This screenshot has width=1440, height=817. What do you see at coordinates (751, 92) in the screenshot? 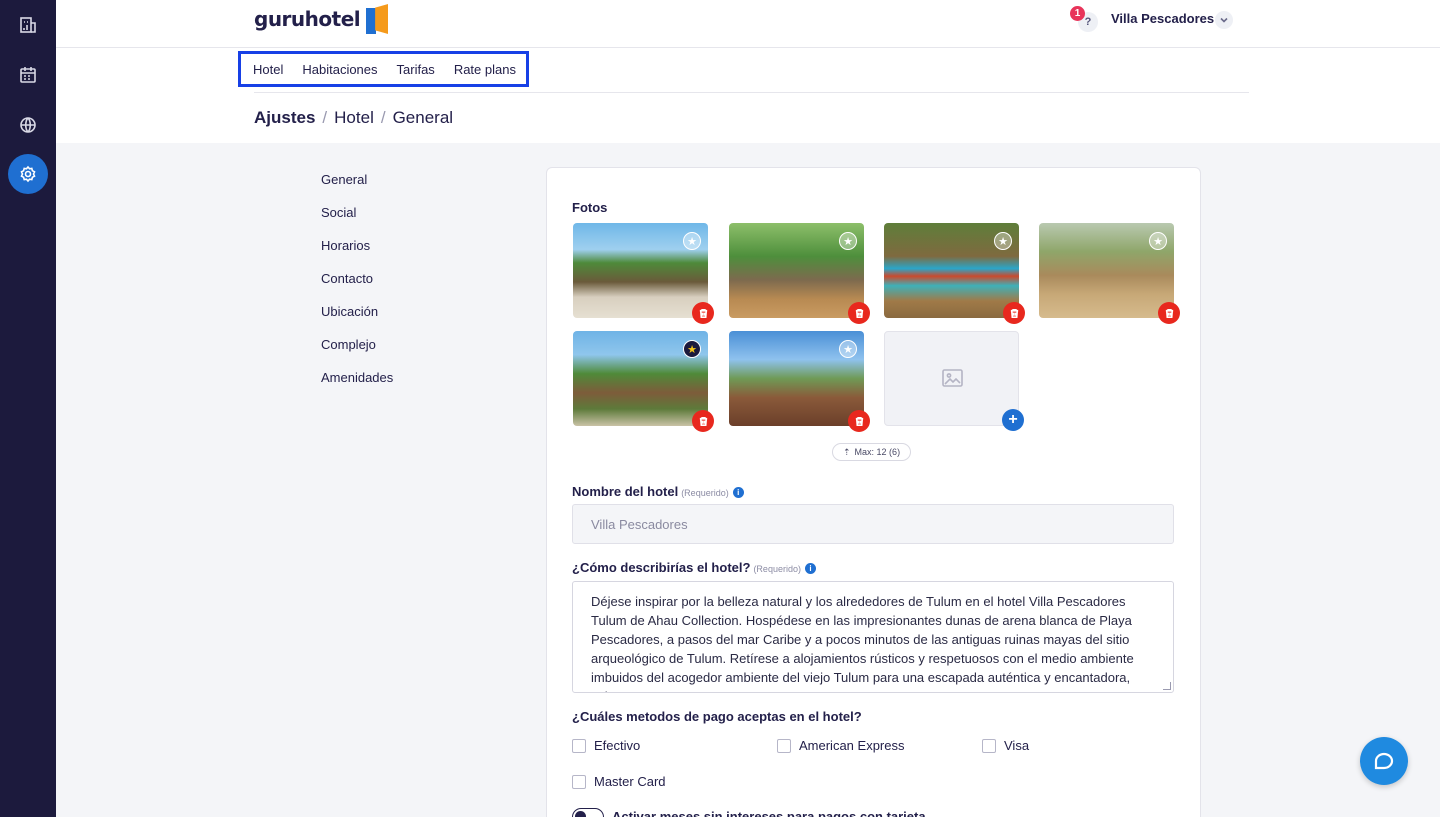
I see `tabs-divider` at bounding box center [751, 92].